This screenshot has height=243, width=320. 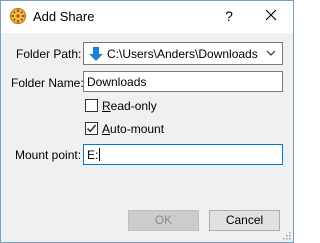 I want to click on read-only-label-text: ead-only, so click(x=133, y=106).